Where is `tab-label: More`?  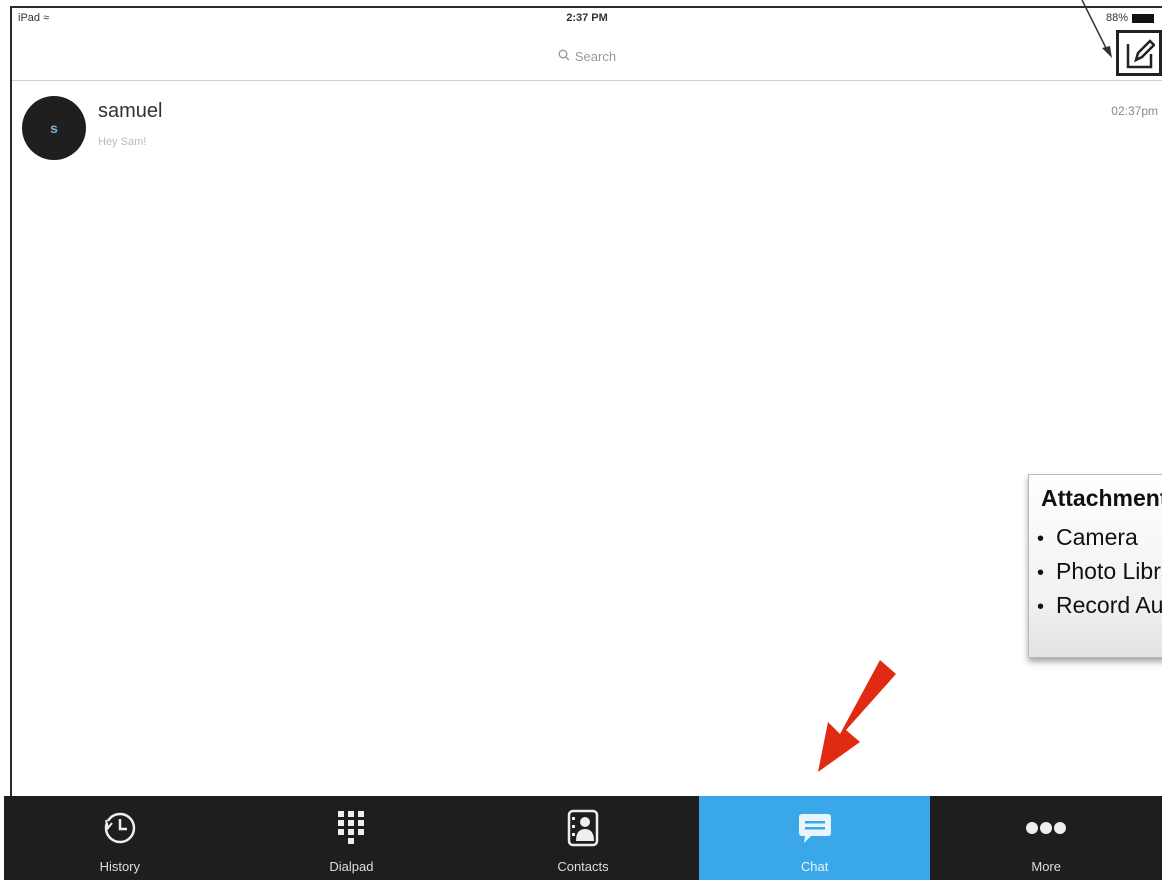 tab-label: More is located at coordinates (1046, 866).